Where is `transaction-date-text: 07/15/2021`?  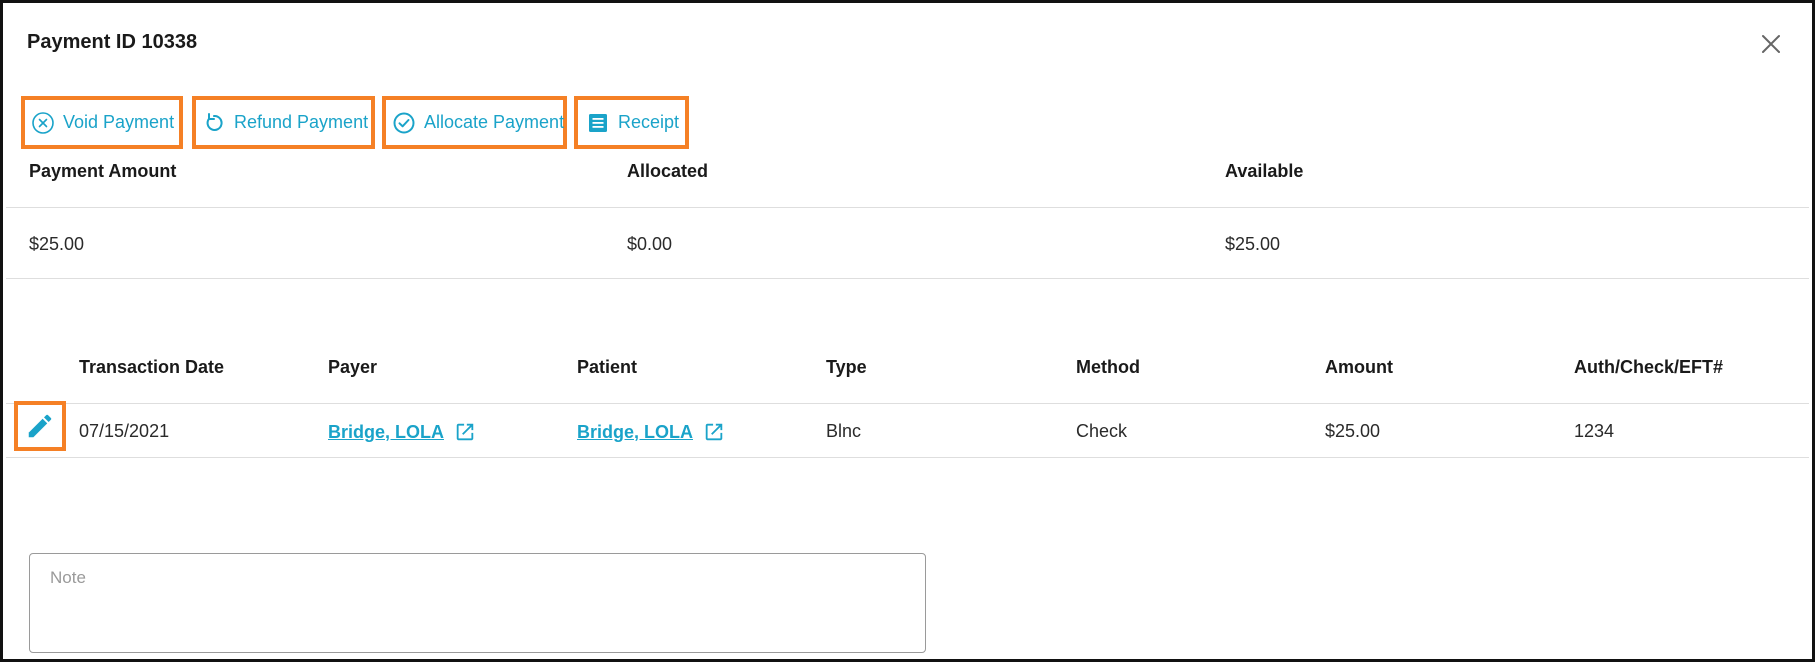 transaction-date-text: 07/15/2021 is located at coordinates (124, 431).